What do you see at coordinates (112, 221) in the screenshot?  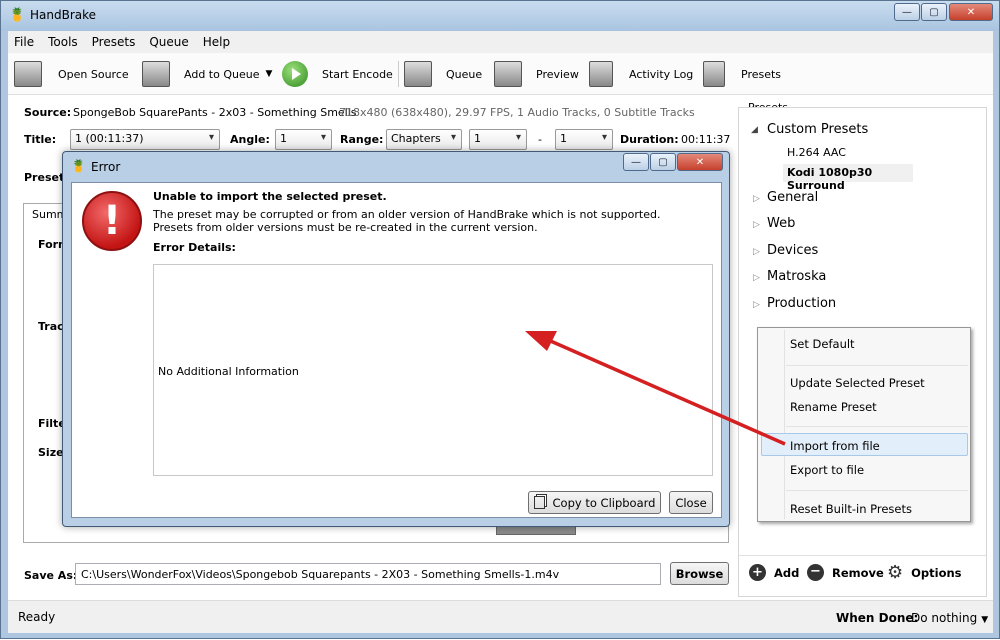 I see `error-icon: !` at bounding box center [112, 221].